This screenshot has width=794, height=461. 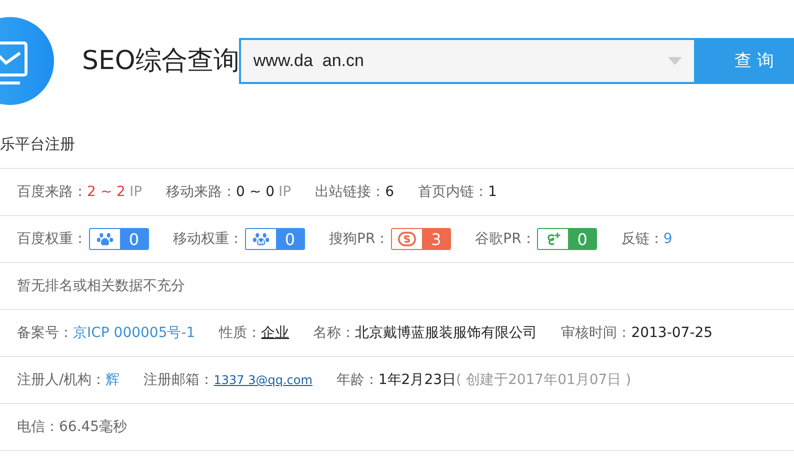 I want to click on subtitle-text: 乐平台注册, so click(x=37, y=144).